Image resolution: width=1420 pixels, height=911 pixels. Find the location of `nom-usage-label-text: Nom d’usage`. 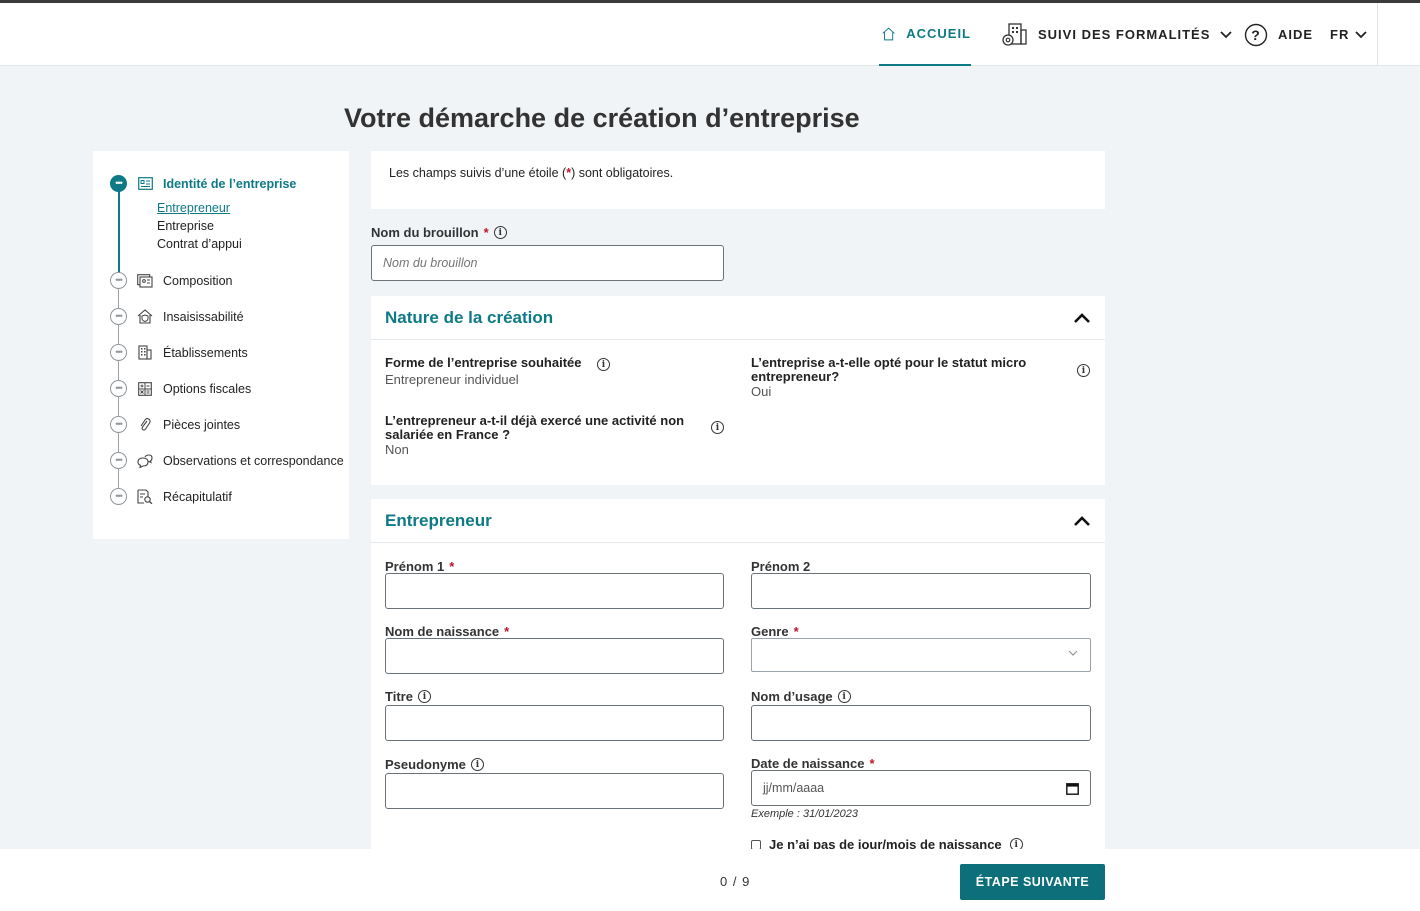

nom-usage-label-text: Nom d’usage is located at coordinates (792, 696).